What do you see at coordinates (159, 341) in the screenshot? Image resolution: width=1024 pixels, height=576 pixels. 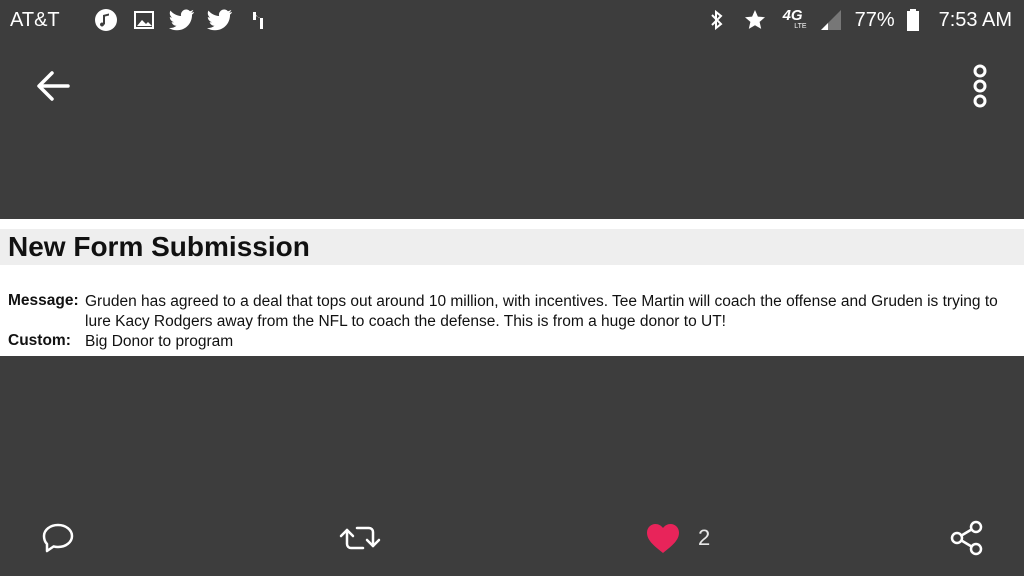 I see `custom-value: Big Donor to program` at bounding box center [159, 341].